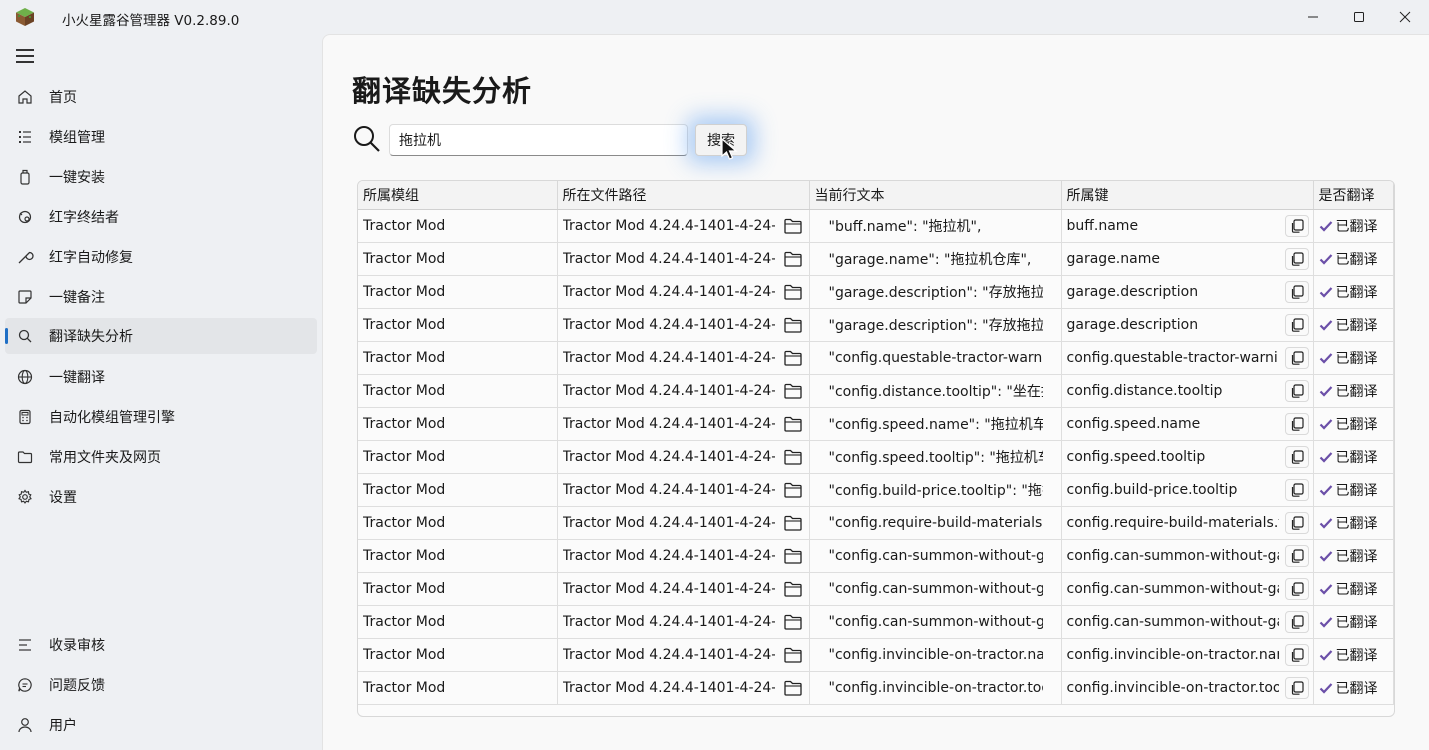 The width and height of the screenshot is (1429, 750). I want to click on column-header-text: 当前行文本, so click(935, 195).